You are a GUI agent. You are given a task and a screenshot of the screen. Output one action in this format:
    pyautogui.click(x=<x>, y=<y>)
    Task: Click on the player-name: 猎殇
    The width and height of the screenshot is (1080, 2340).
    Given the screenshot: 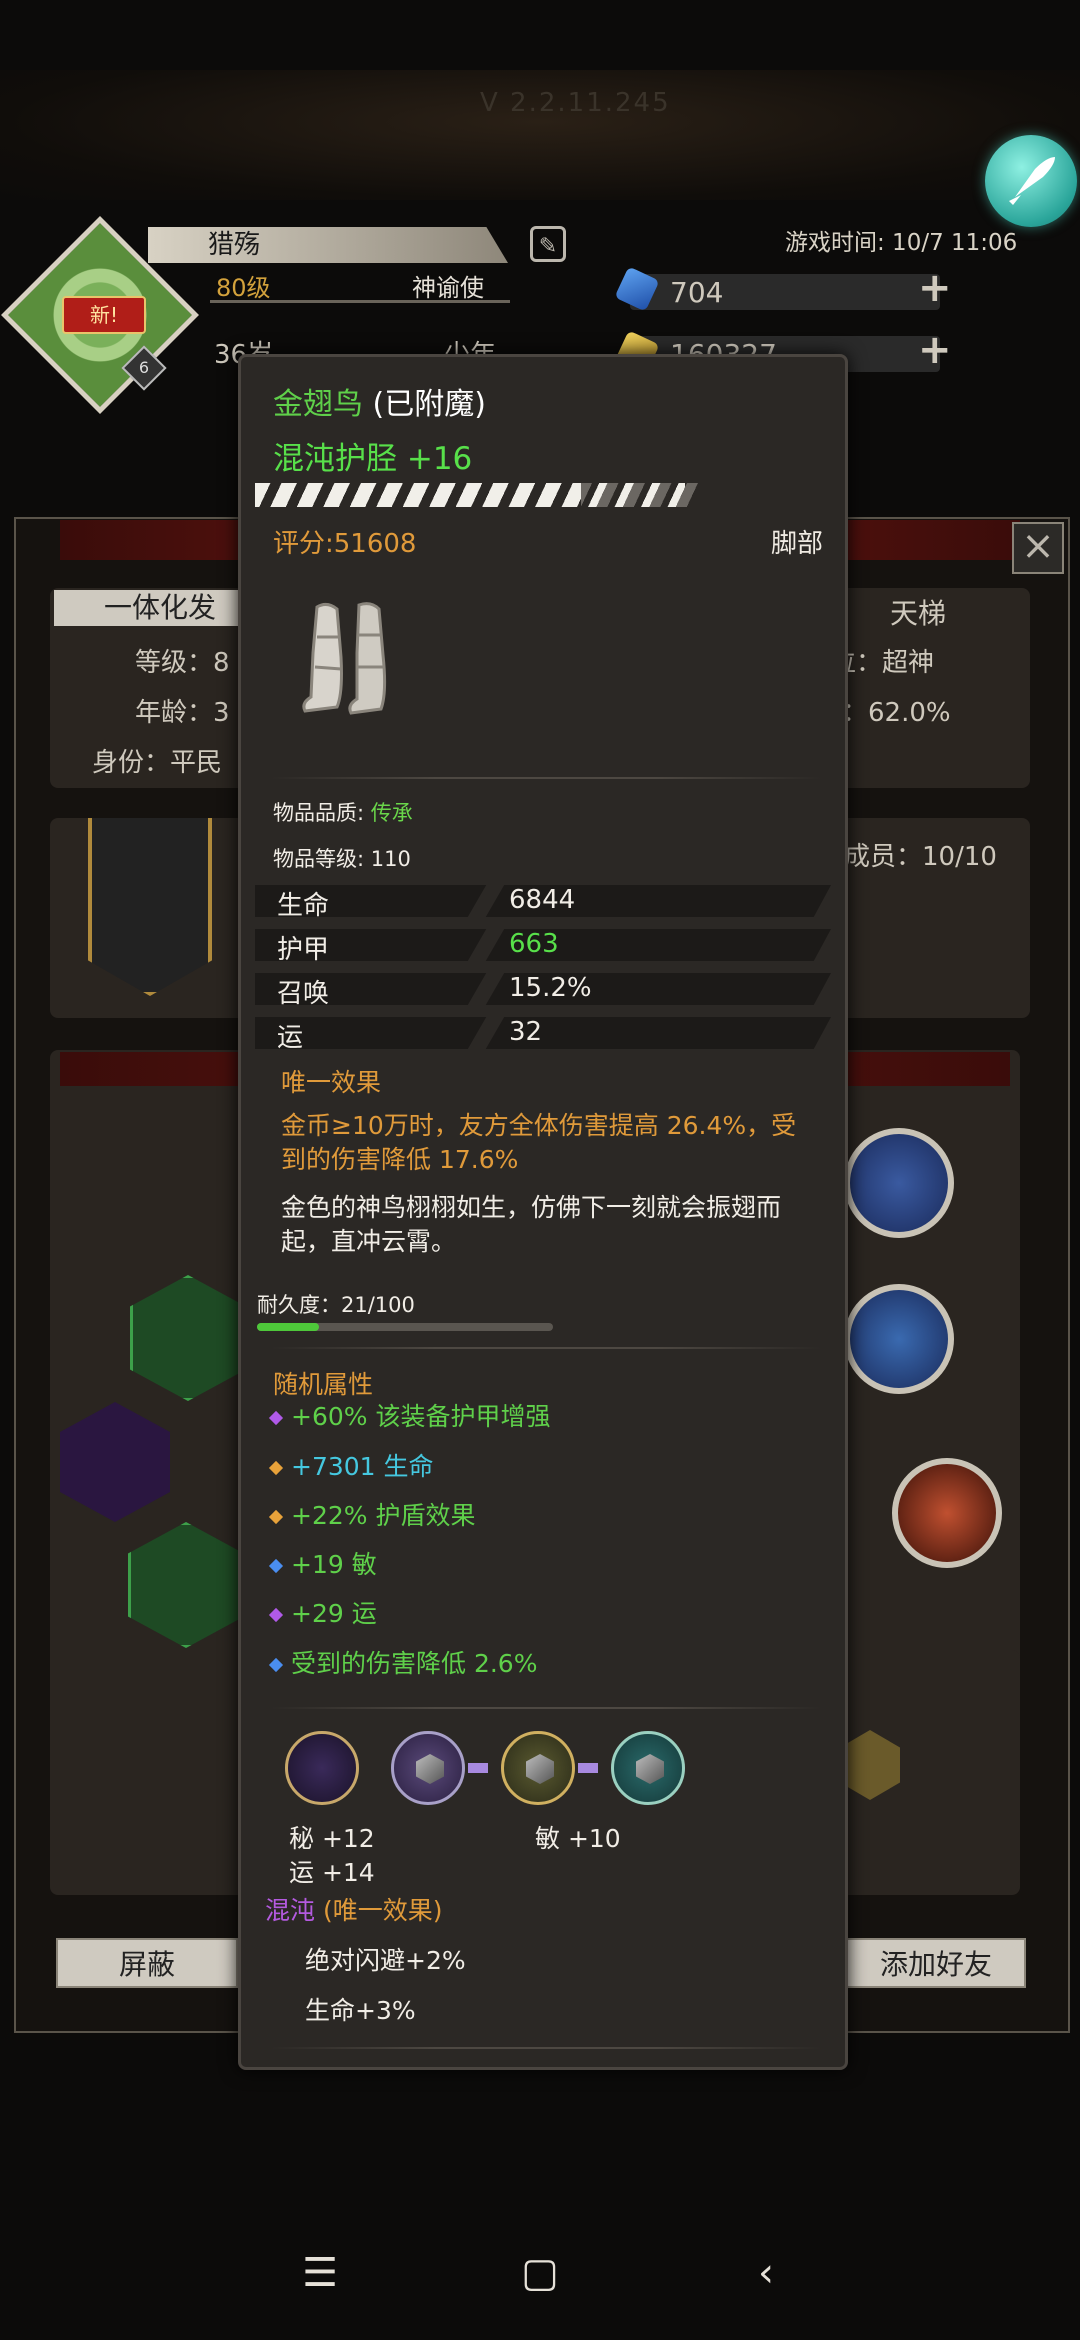 What is the action you would take?
    pyautogui.click(x=328, y=245)
    